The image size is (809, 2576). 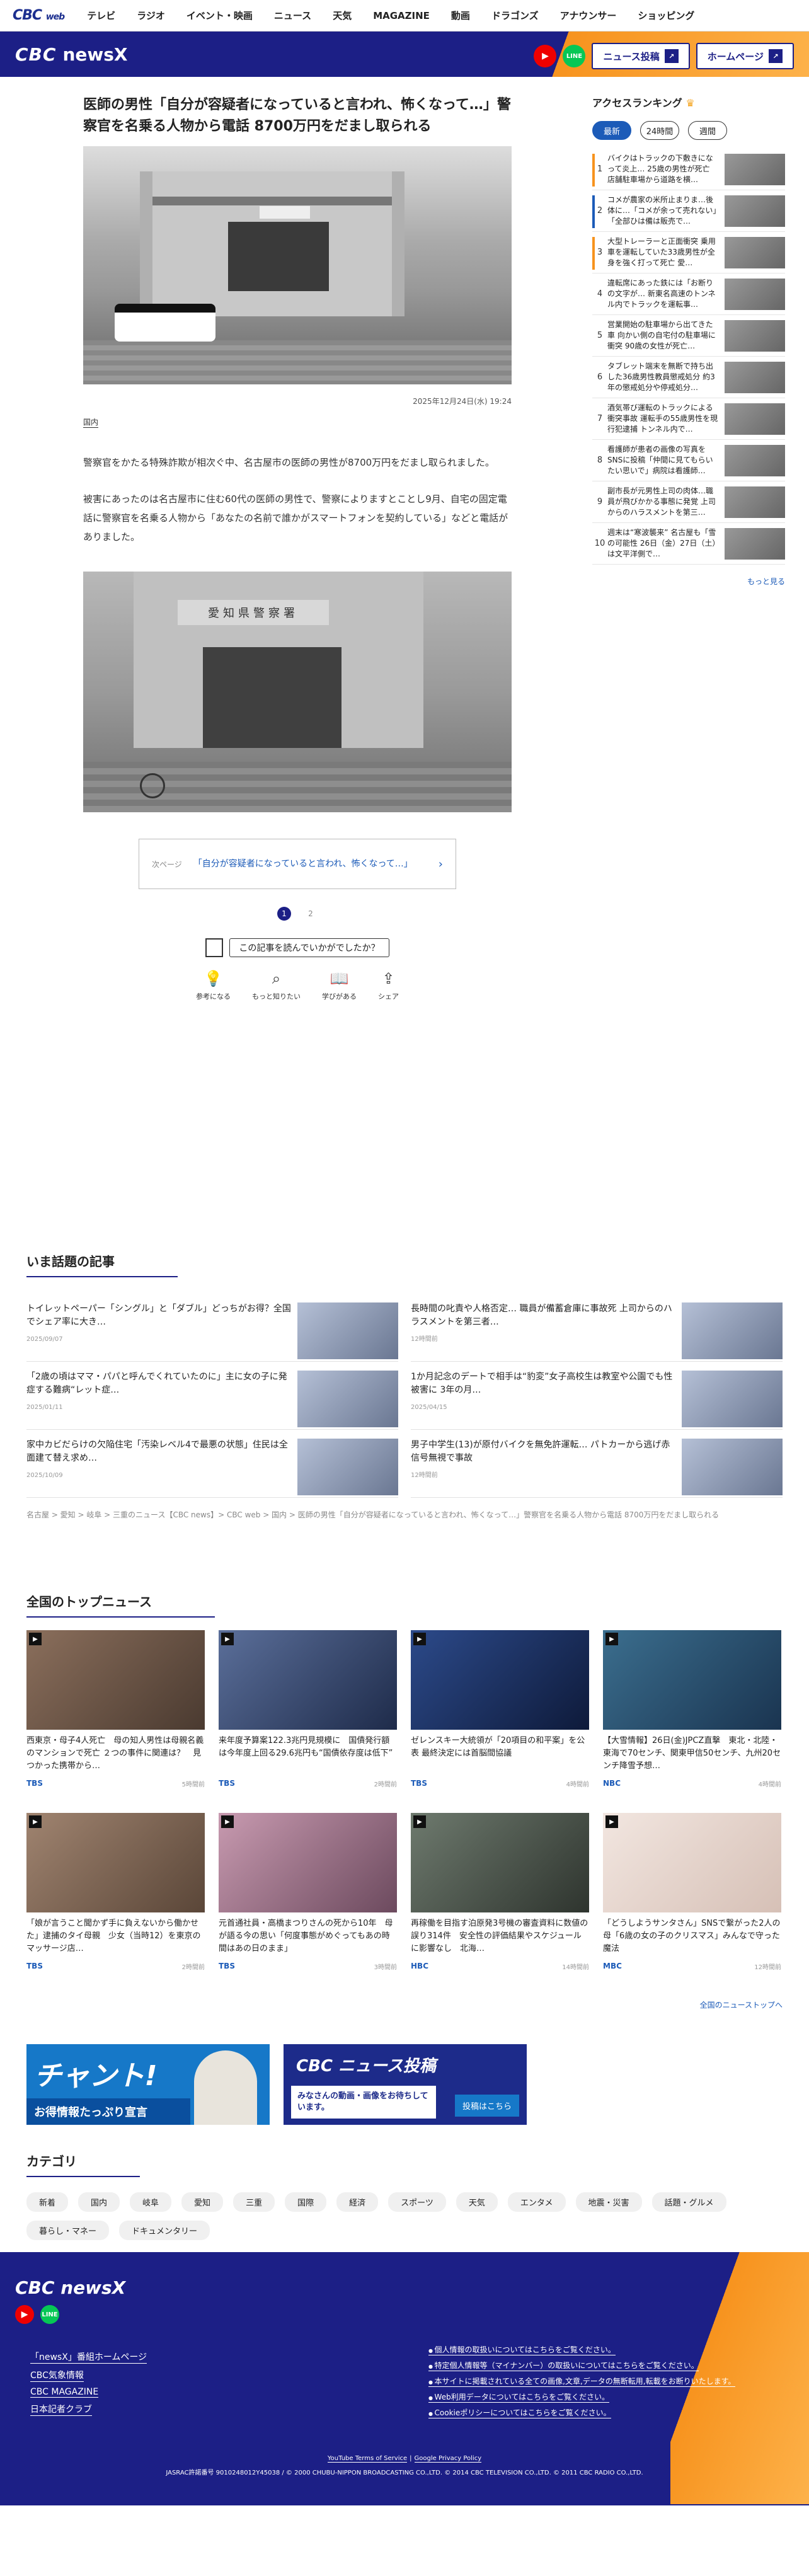 What do you see at coordinates (219, 15) in the screenshot?
I see `gnav-item-event: イベント・映画` at bounding box center [219, 15].